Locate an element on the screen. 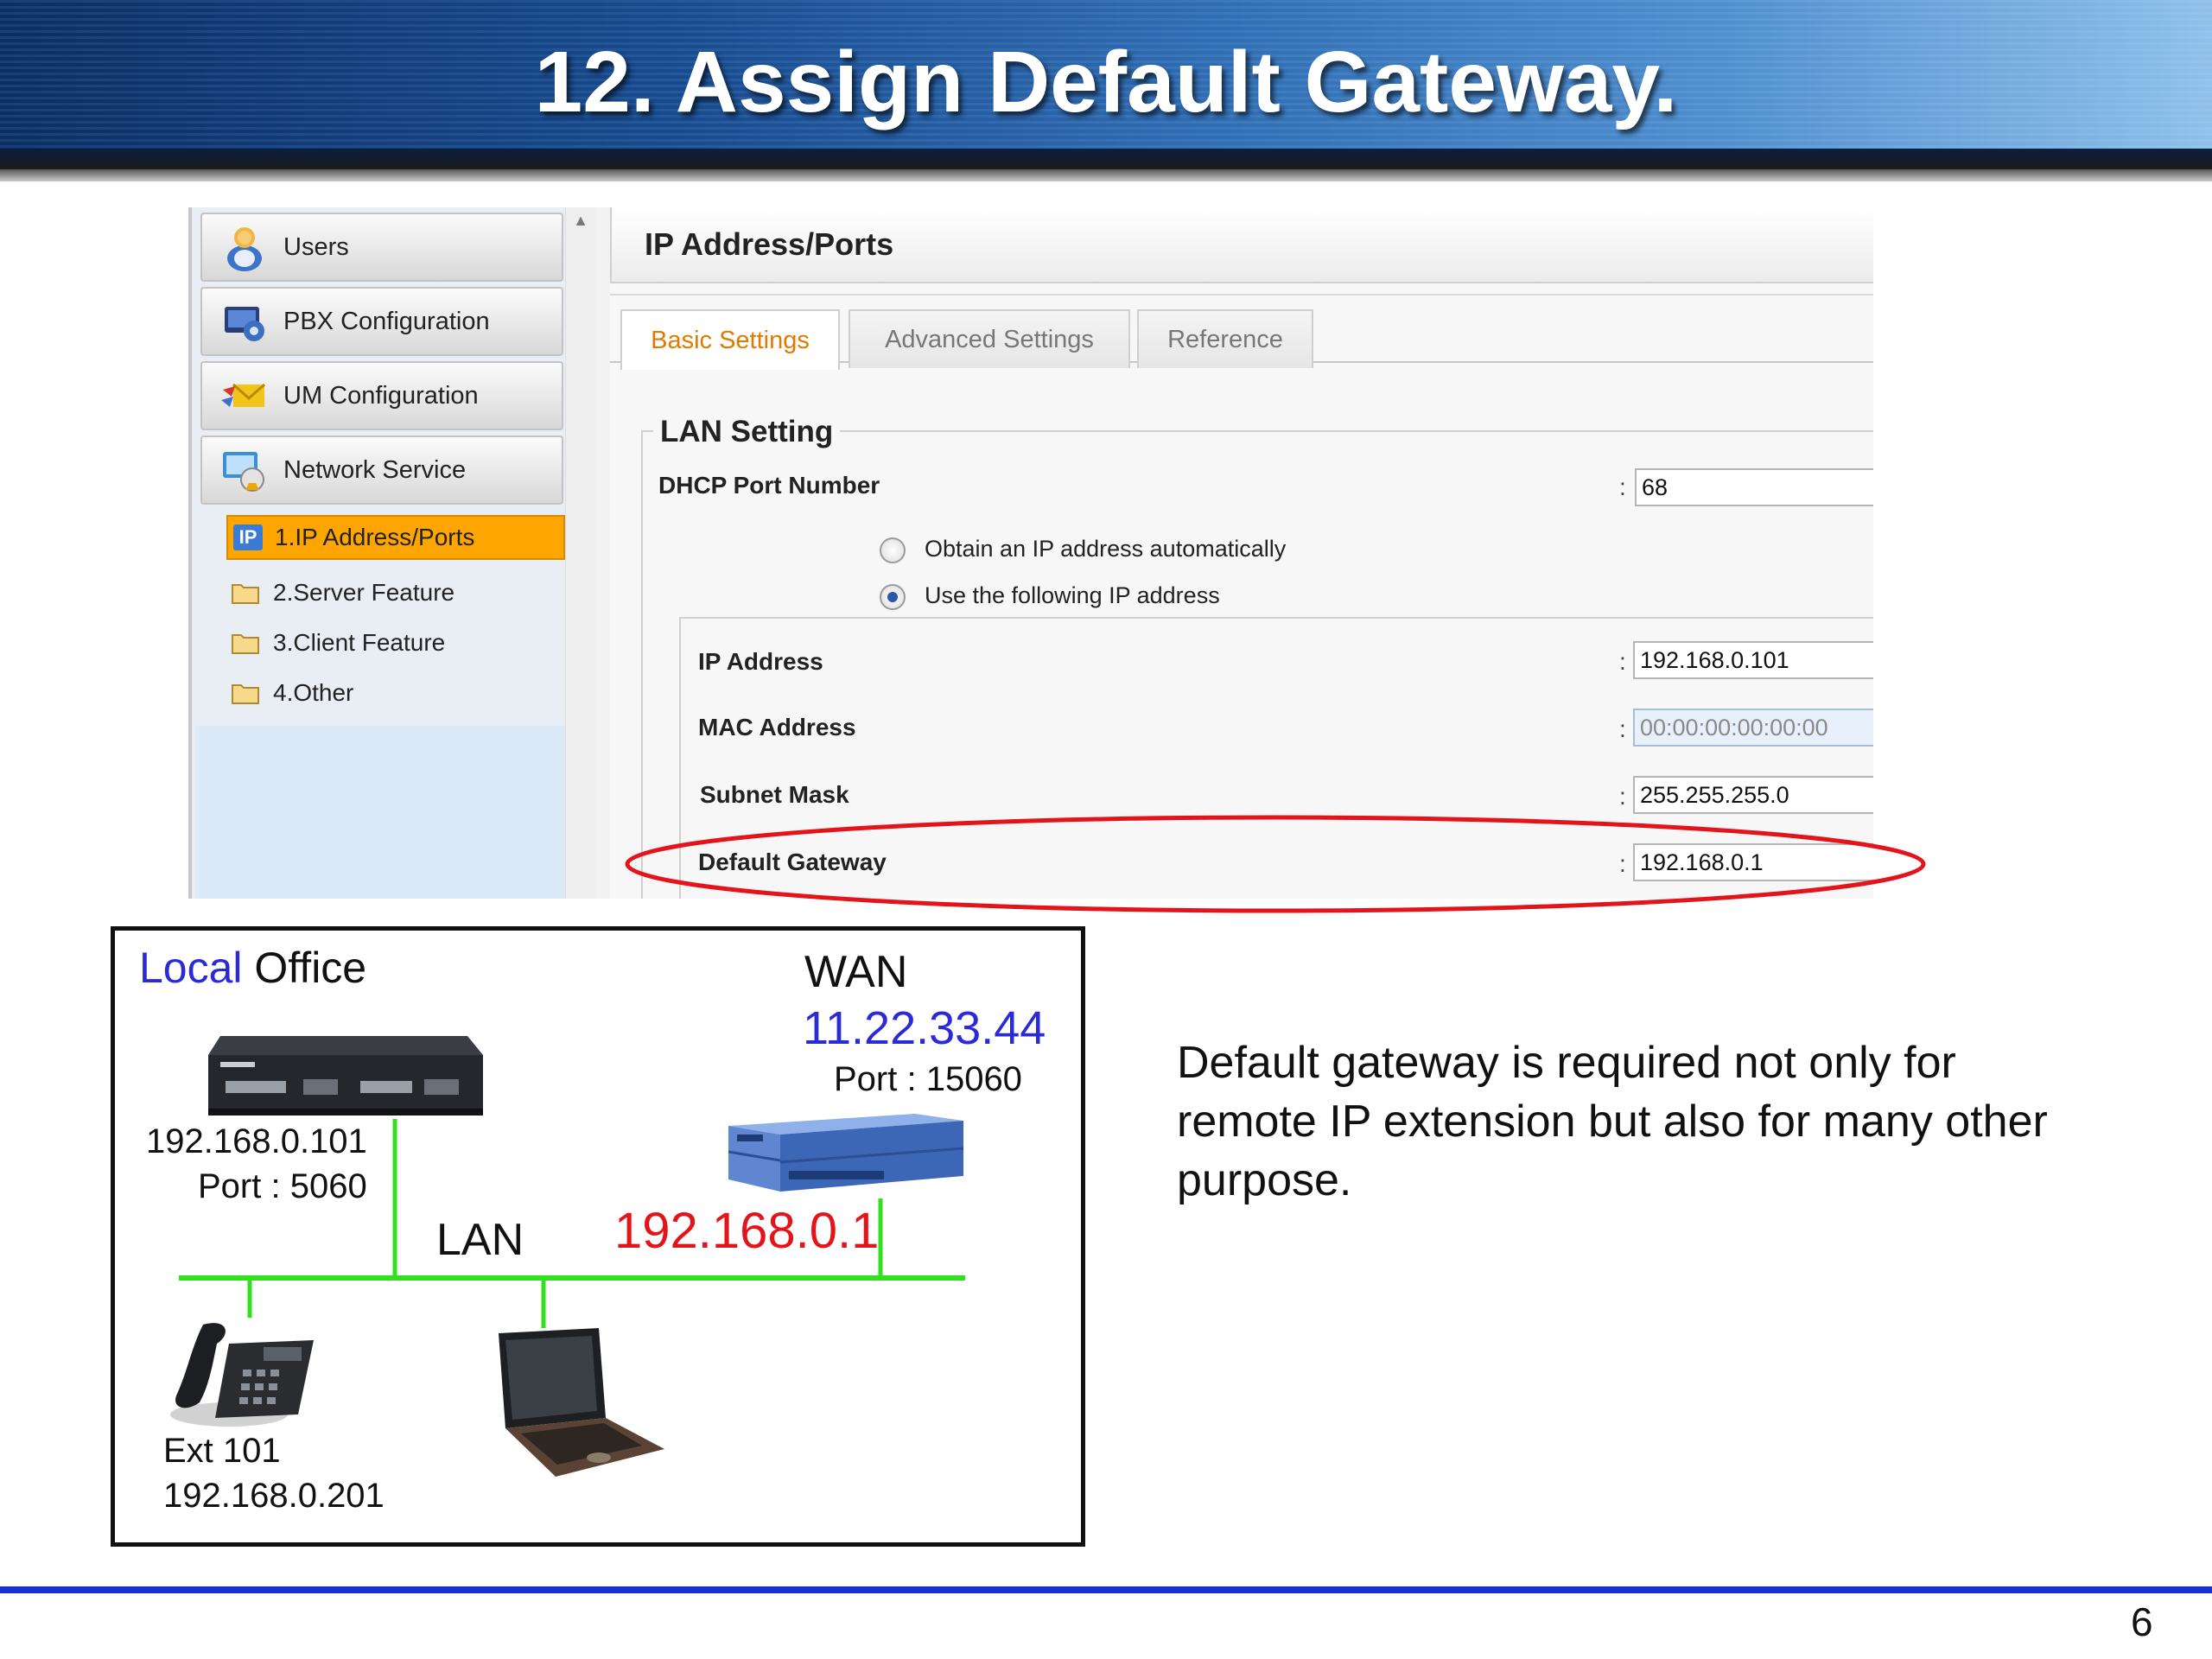  scroll-up-arrow-icon: ▲ is located at coordinates (580, 220).